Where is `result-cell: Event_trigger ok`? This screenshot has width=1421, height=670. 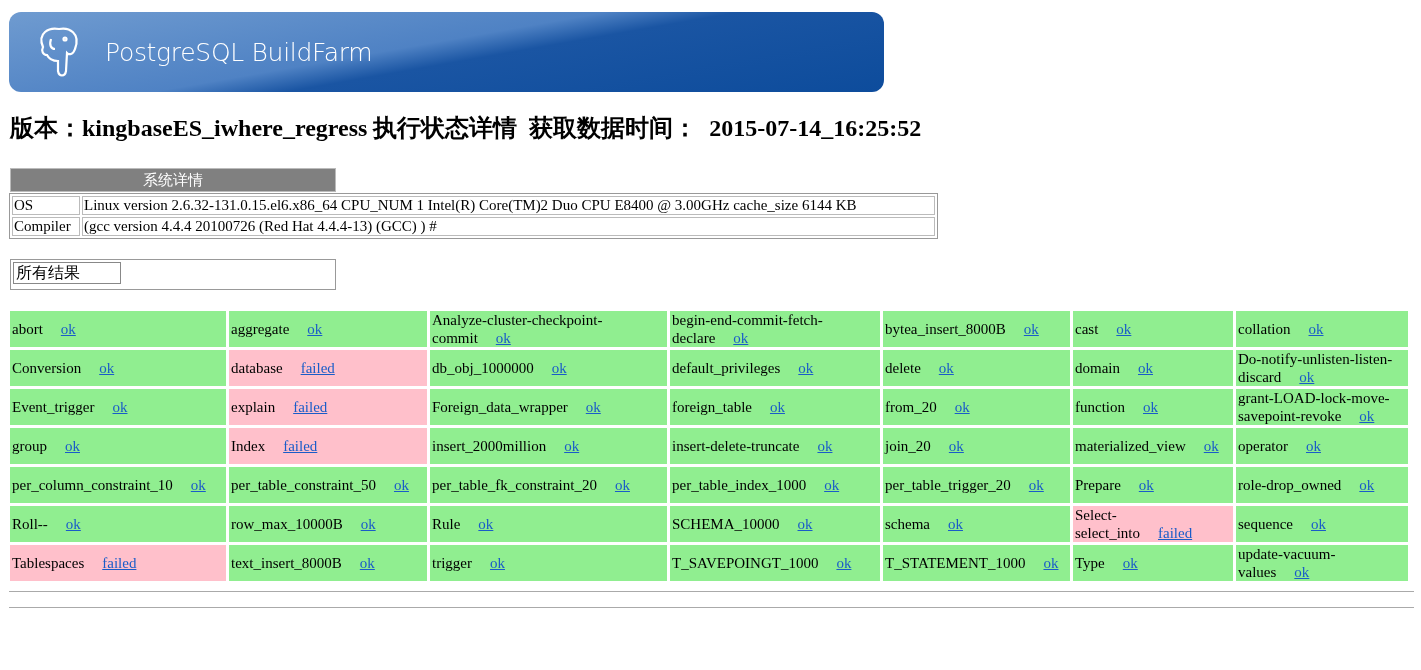 result-cell: Event_trigger ok is located at coordinates (118, 407).